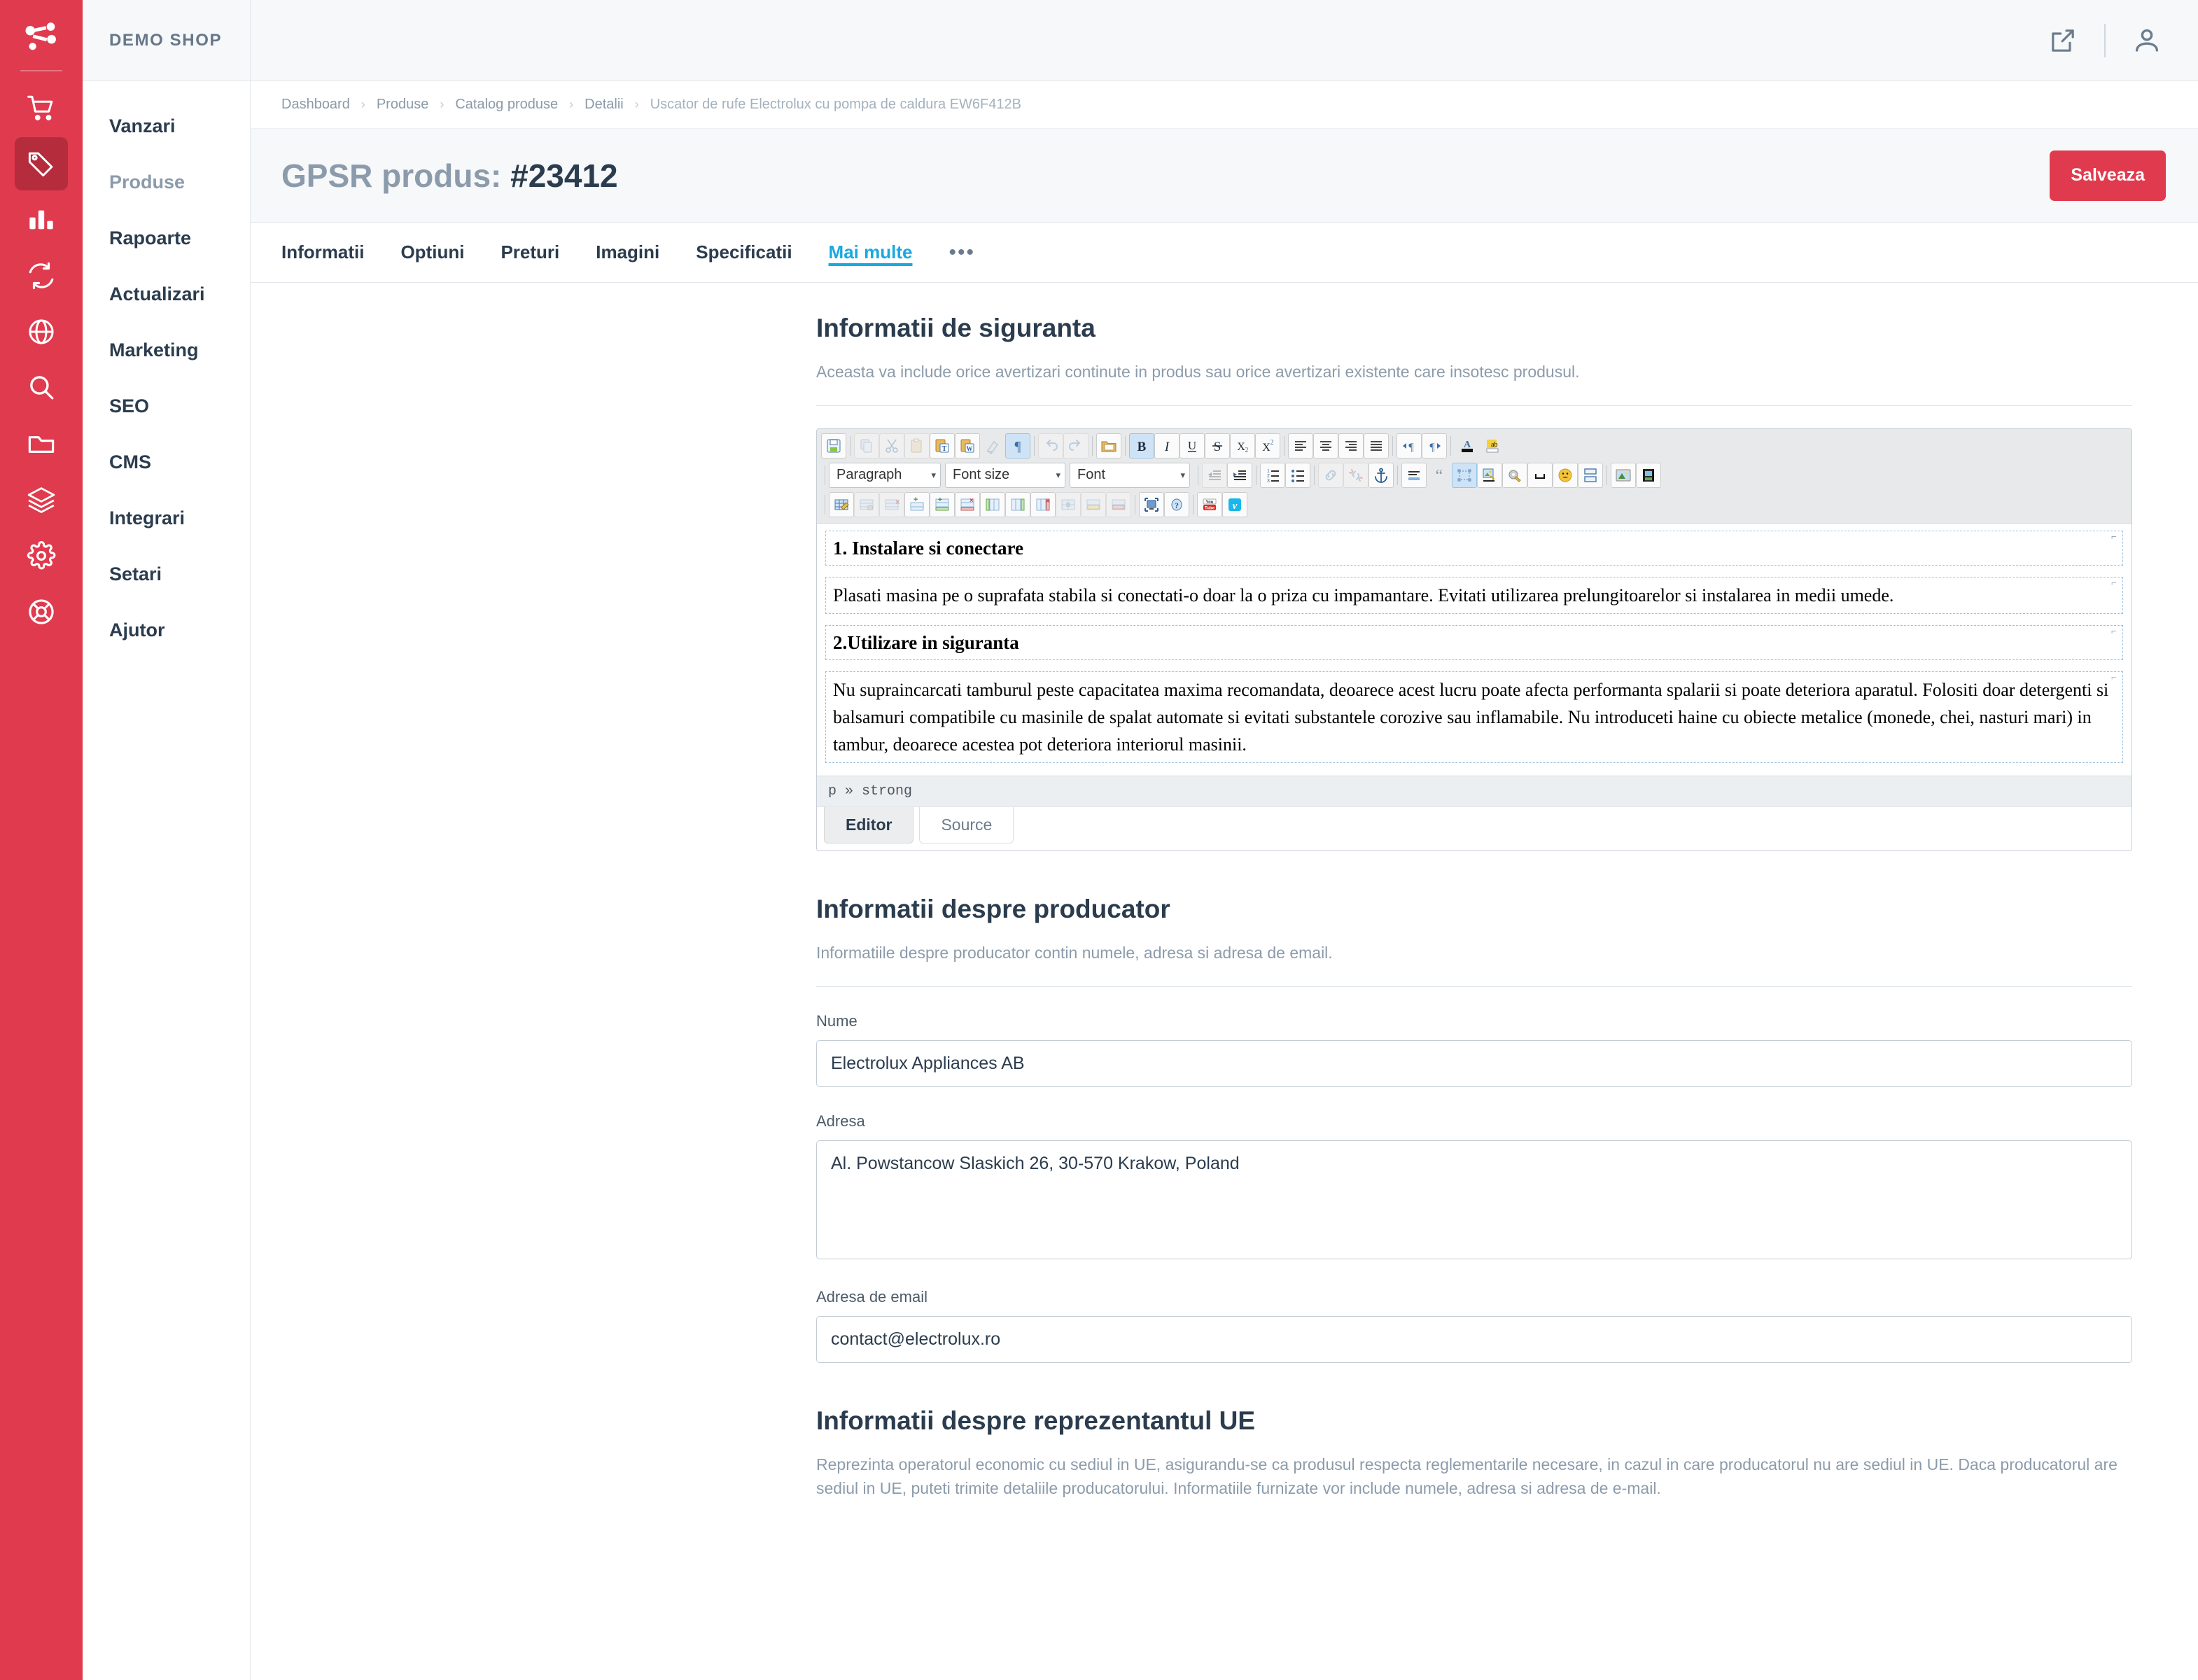 The image size is (2198, 1680). What do you see at coordinates (2147, 40) in the screenshot?
I see `user-account-icon` at bounding box center [2147, 40].